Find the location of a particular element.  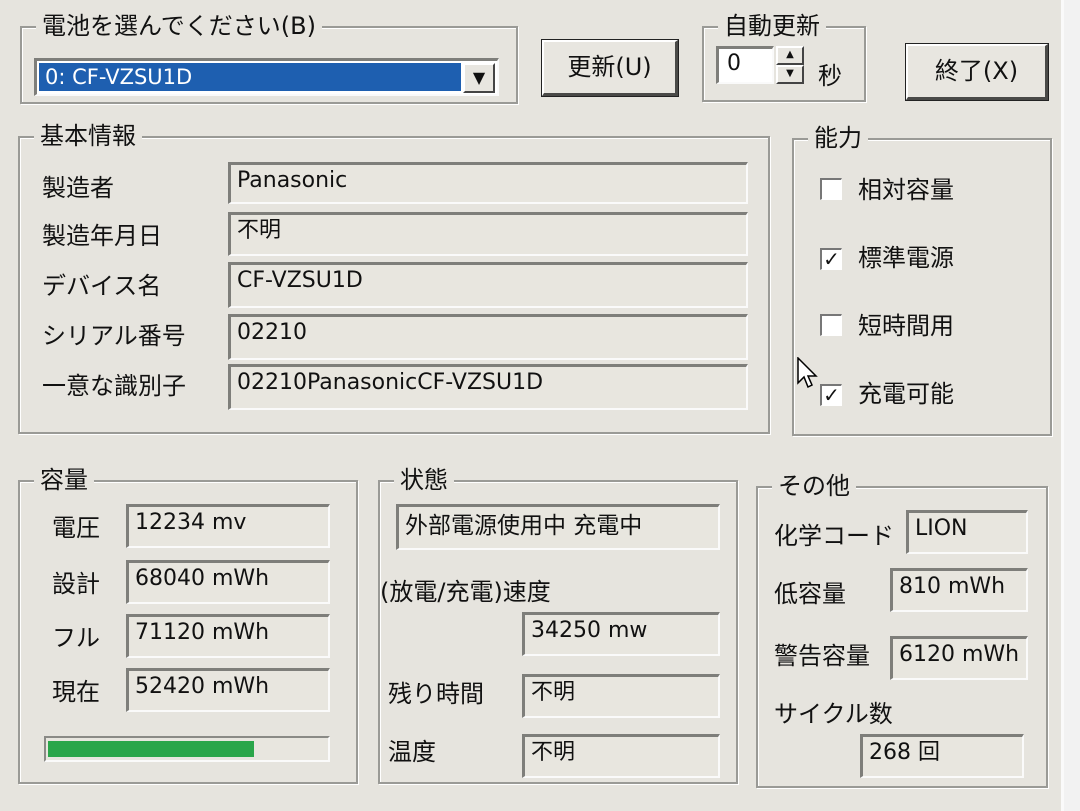

full-capacity-label: フル is located at coordinates (76, 638).